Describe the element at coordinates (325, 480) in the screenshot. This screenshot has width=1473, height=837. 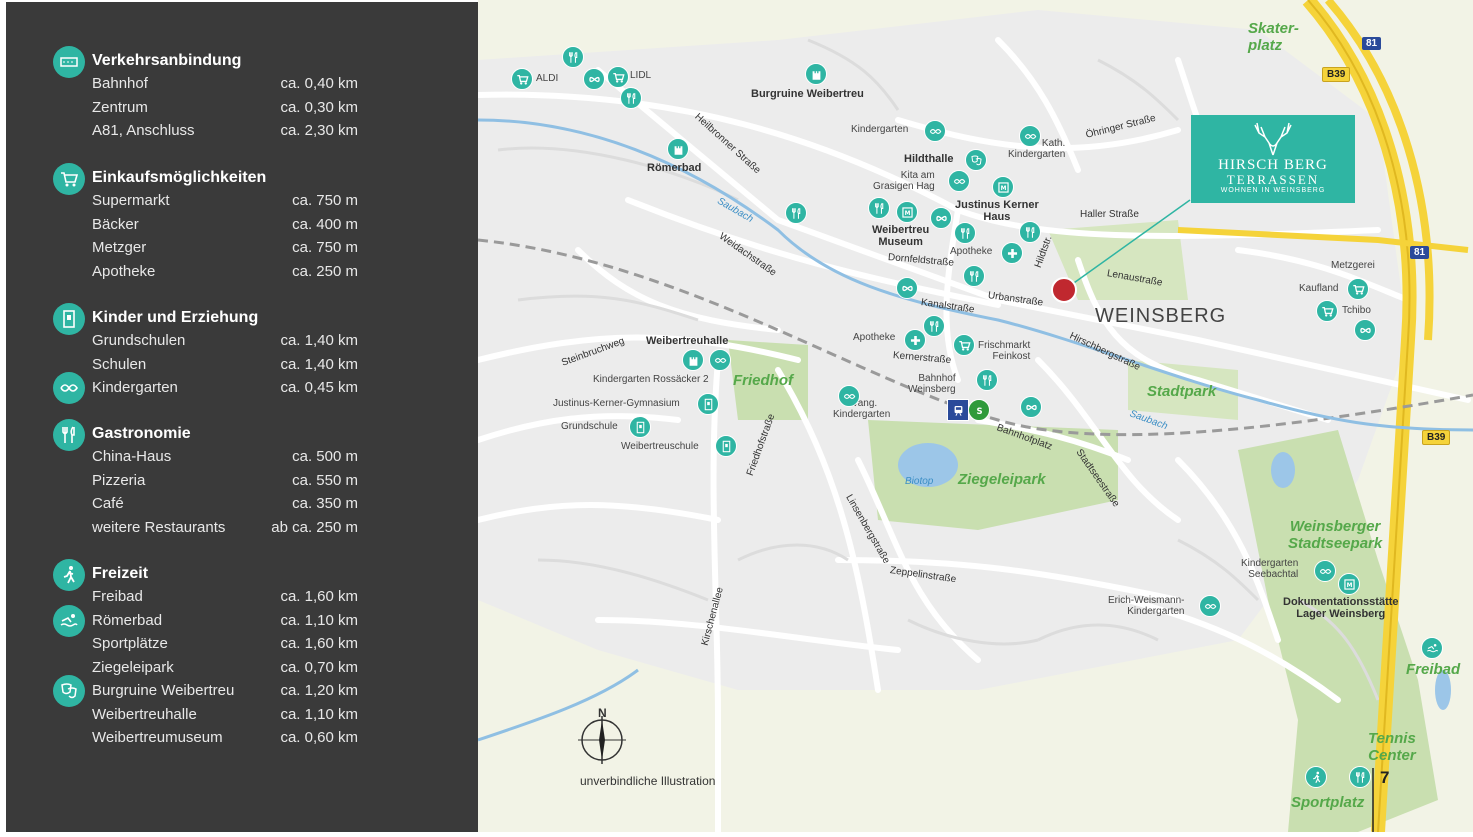
I see `legend-distance: ca. 550 m` at that location.